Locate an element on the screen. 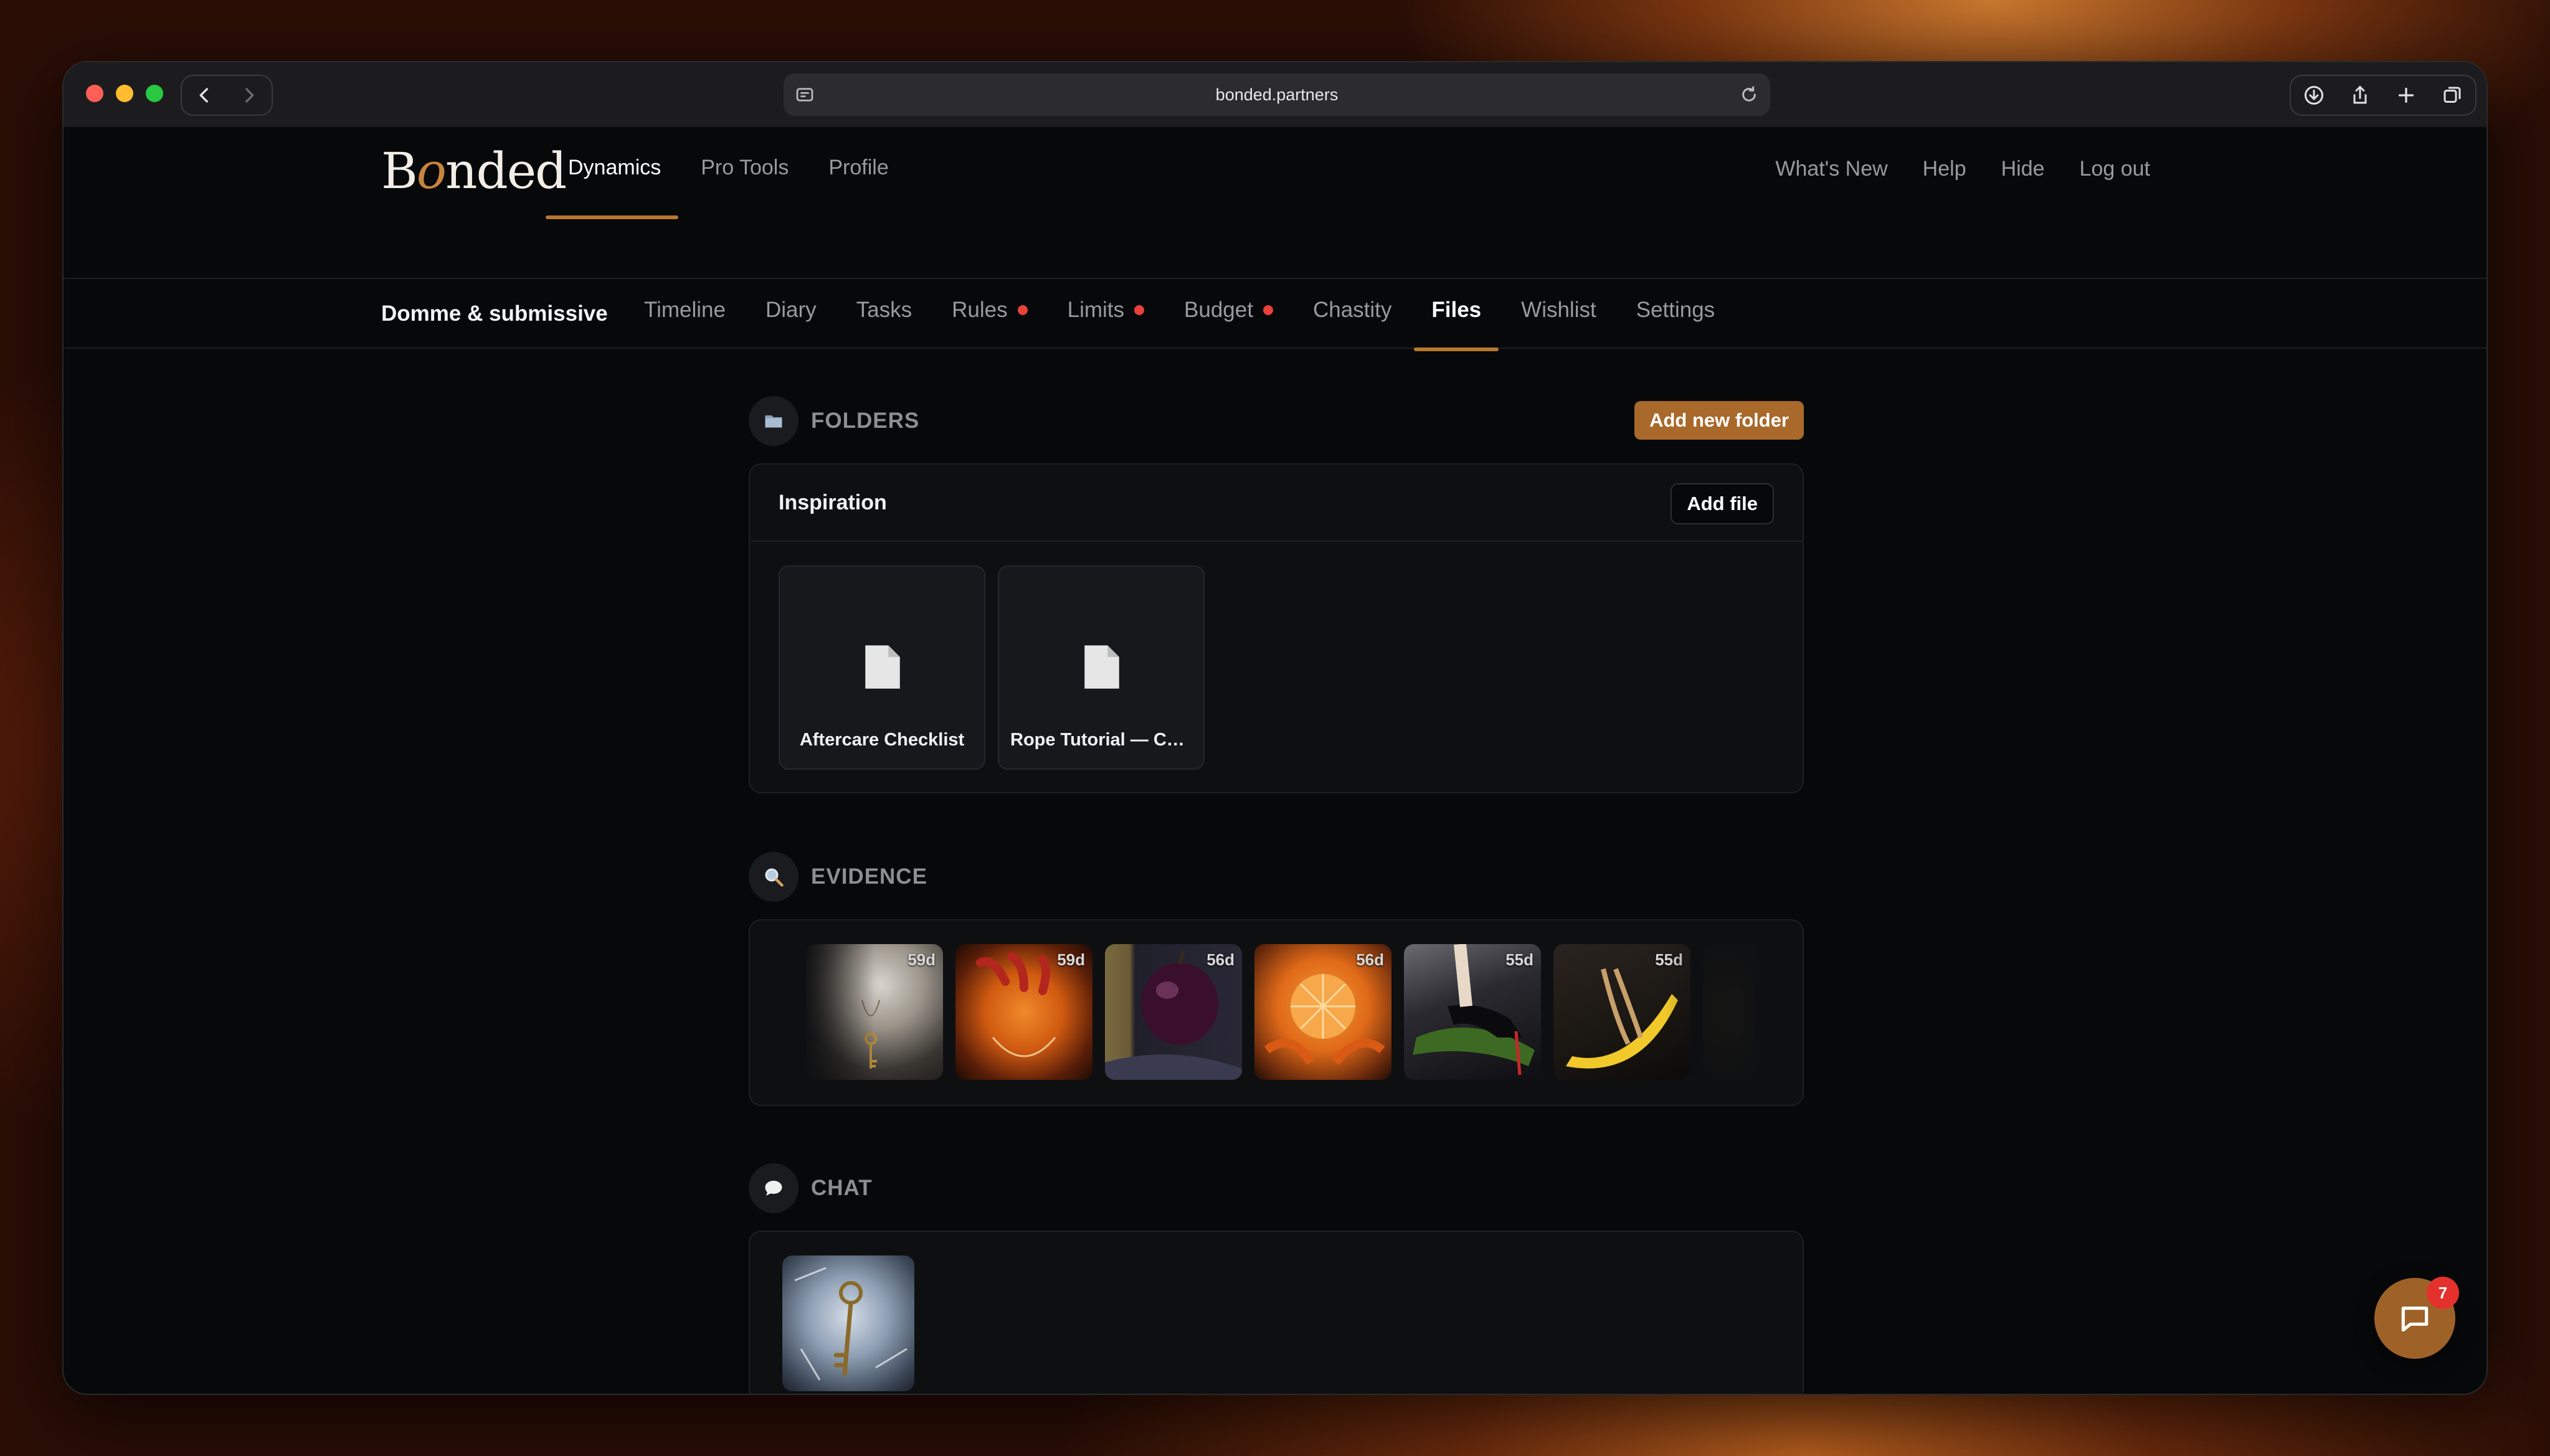 The width and height of the screenshot is (2550, 1456). chat-header: CHAT is located at coordinates (811, 1188).